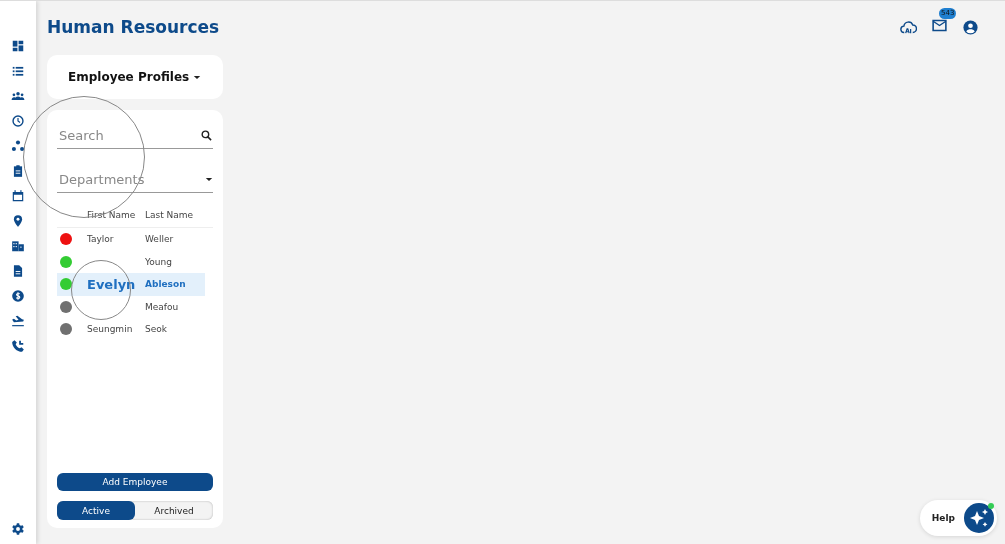  I want to click on department-dropdown: Departments, so click(131, 179).